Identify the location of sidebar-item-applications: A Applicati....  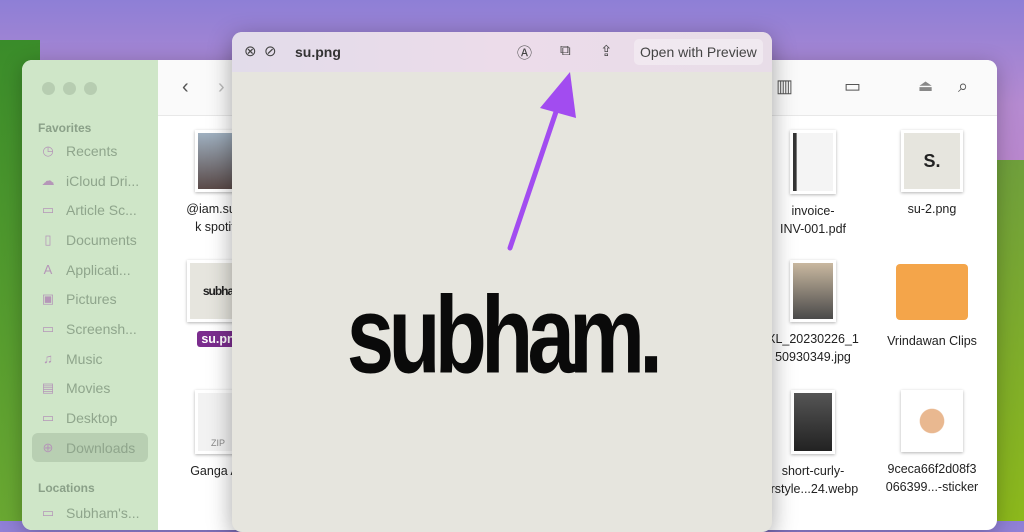
(90, 269).